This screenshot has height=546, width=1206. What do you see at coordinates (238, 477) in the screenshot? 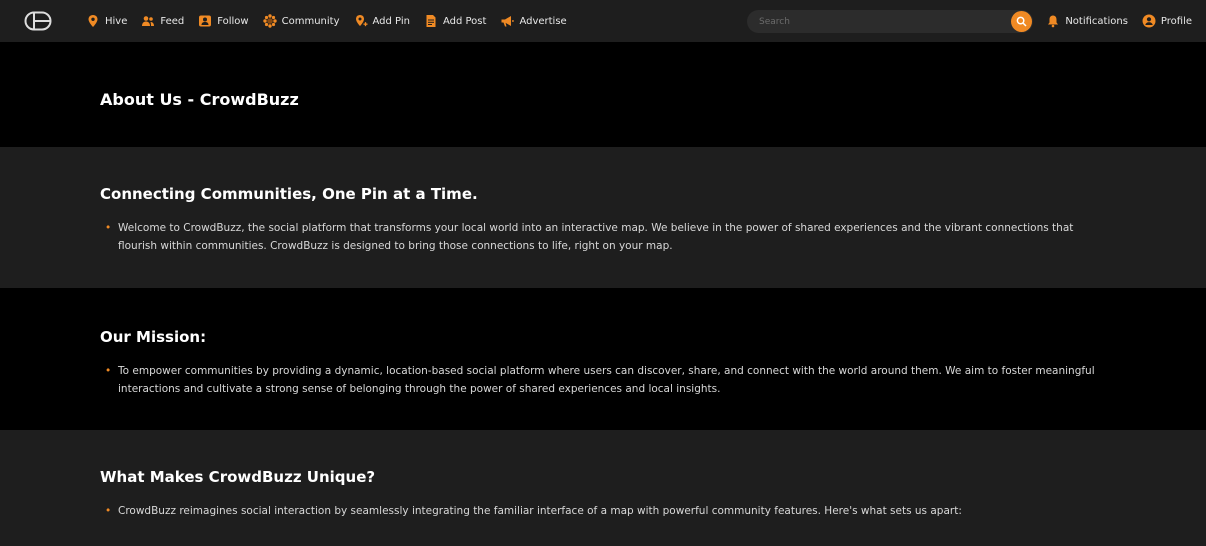
I see `section-heading: What Makes CrowdBuzz Unique?` at bounding box center [238, 477].